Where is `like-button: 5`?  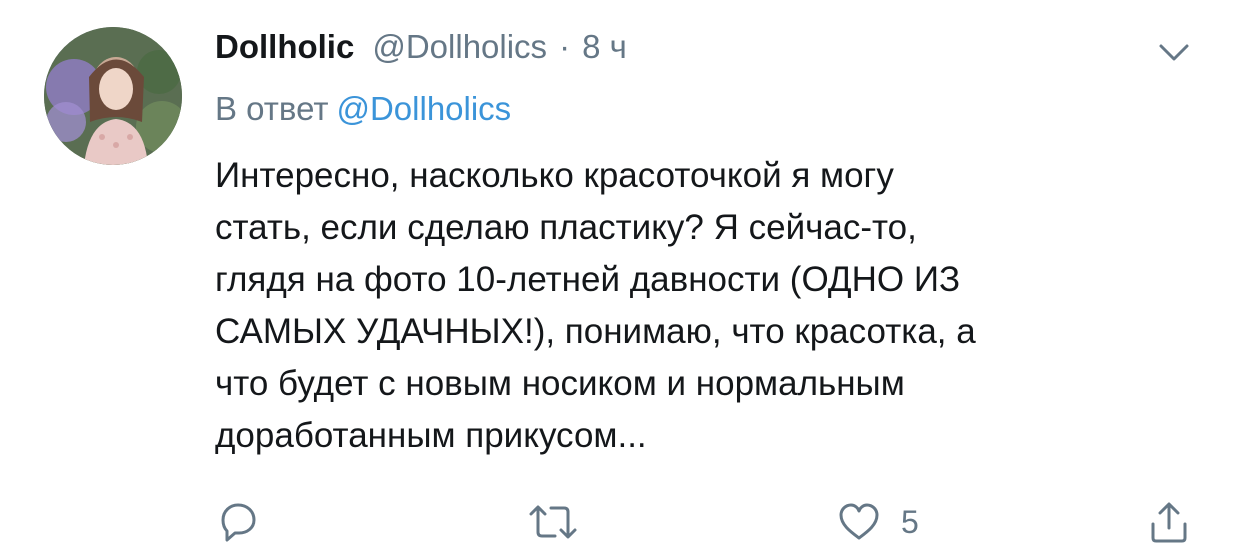
like-button: 5 is located at coordinates (878, 522).